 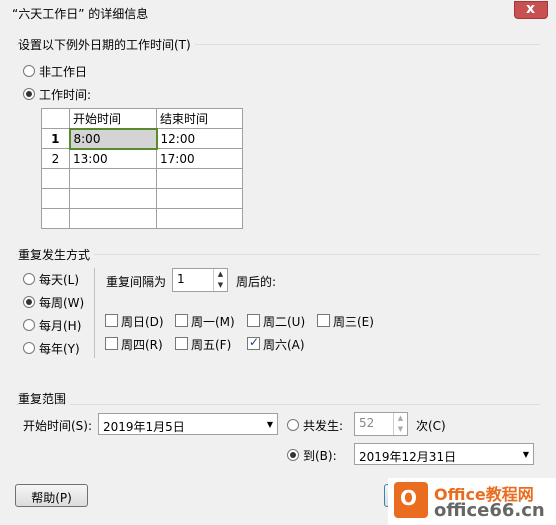 I want to click on monthly-label: 每月(H), so click(x=60, y=325).